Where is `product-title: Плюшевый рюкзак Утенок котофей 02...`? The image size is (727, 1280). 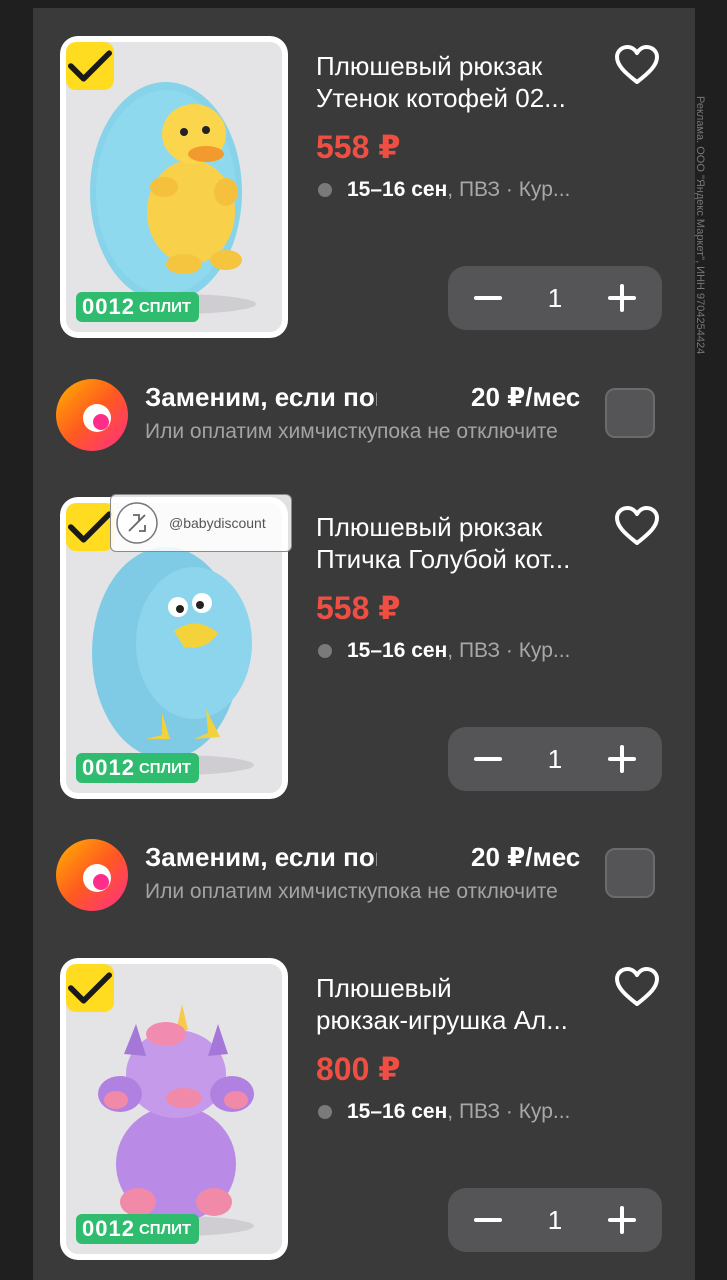 product-title: Плюшевый рюкзак Утенок котофей 02... is located at coordinates (466, 82).